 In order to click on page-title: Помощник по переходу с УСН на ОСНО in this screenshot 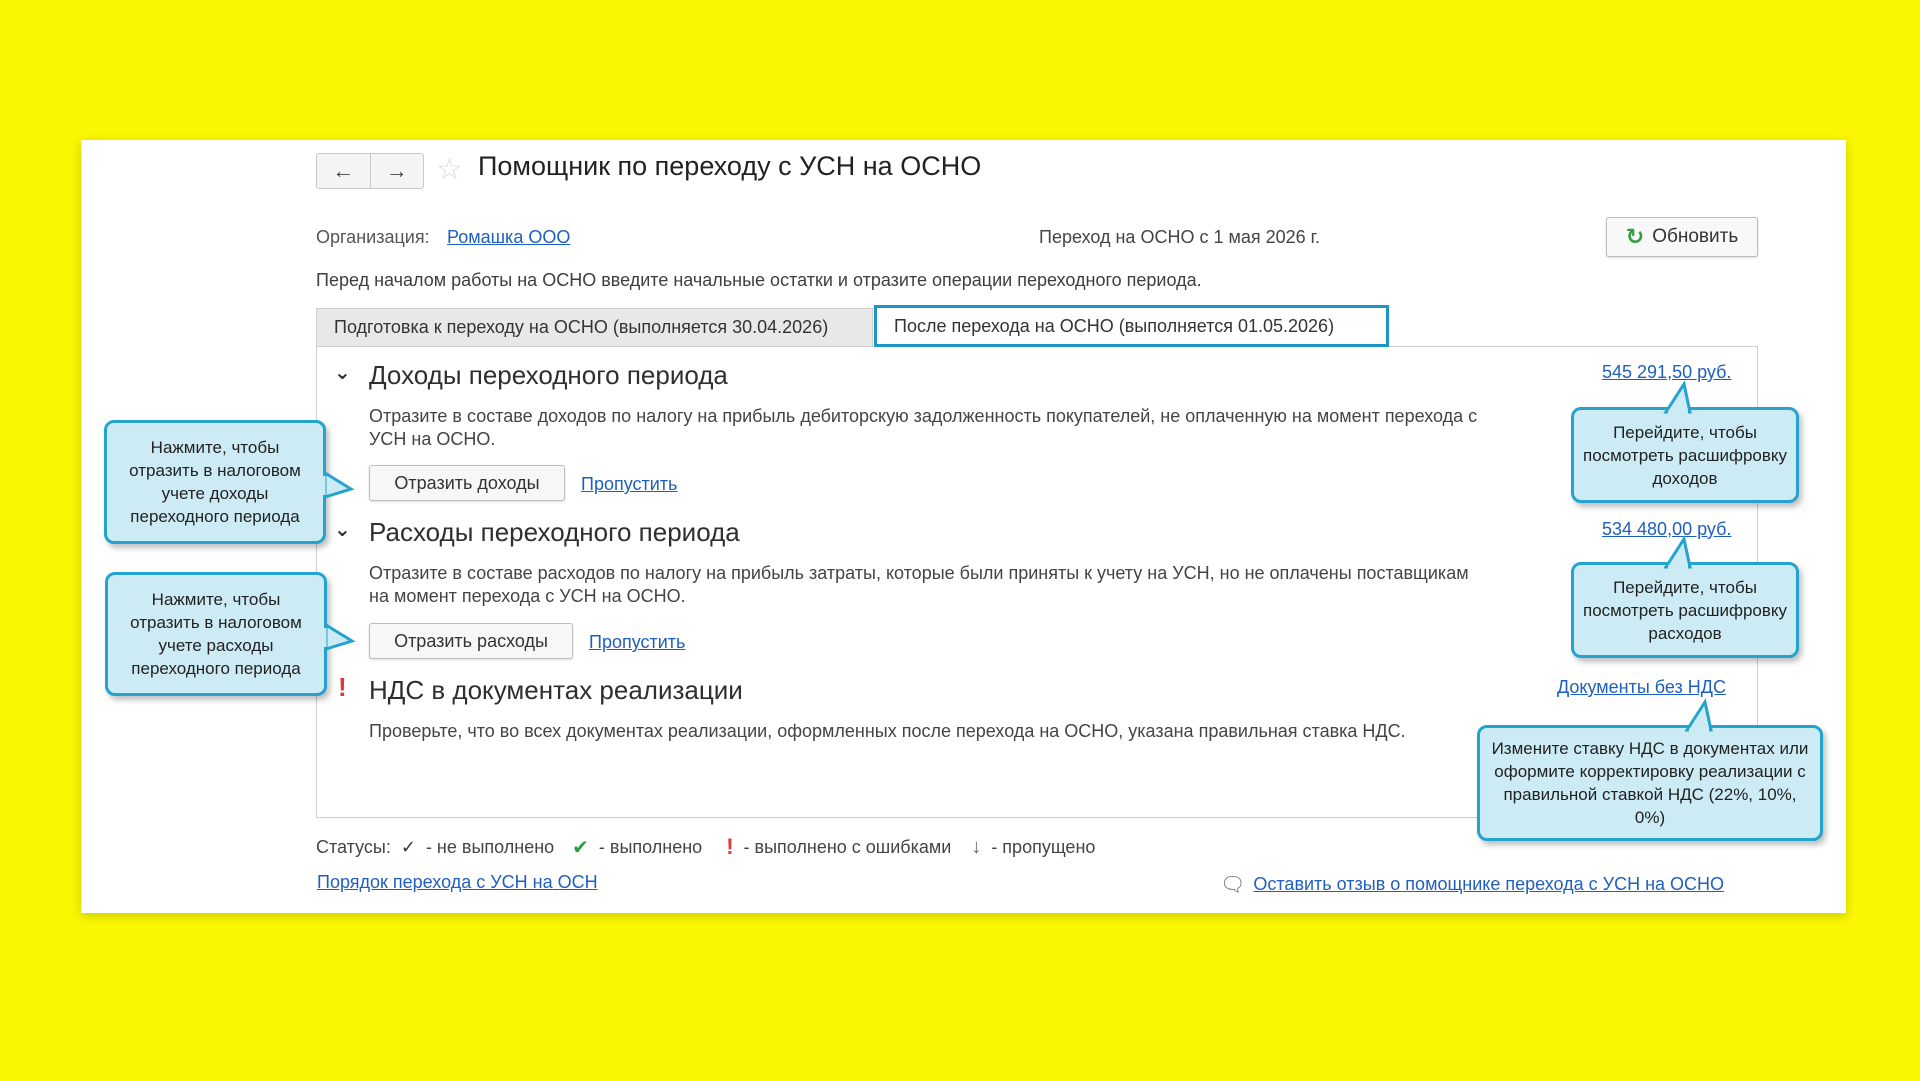, I will do `click(730, 166)`.